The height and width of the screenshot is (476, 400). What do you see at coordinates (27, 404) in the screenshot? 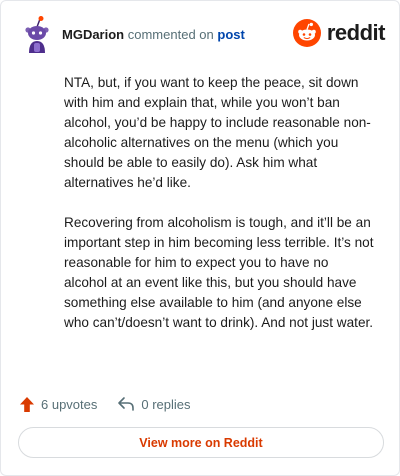
I see `upvote-arrow-icon` at bounding box center [27, 404].